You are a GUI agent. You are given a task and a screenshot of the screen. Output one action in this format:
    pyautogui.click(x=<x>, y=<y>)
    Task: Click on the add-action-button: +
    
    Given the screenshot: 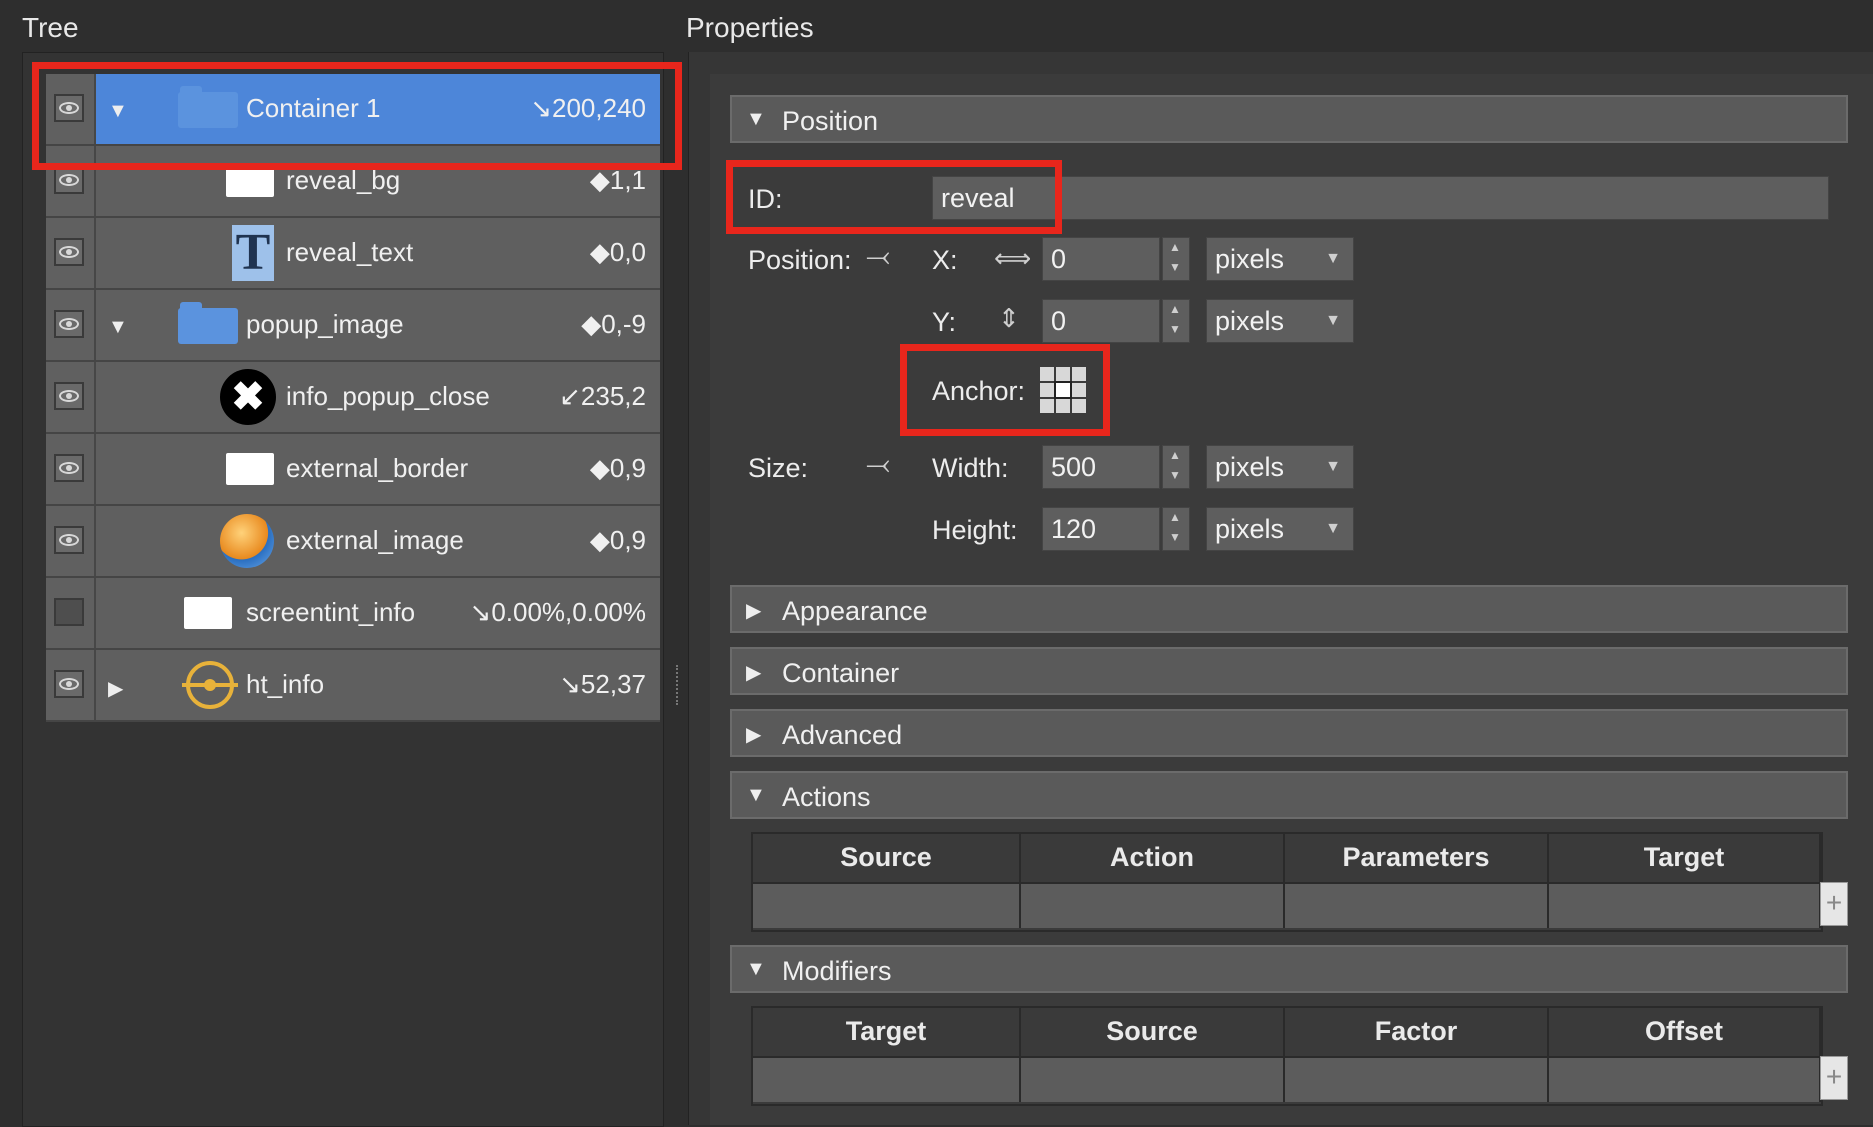 What is the action you would take?
    pyautogui.click(x=1834, y=904)
    